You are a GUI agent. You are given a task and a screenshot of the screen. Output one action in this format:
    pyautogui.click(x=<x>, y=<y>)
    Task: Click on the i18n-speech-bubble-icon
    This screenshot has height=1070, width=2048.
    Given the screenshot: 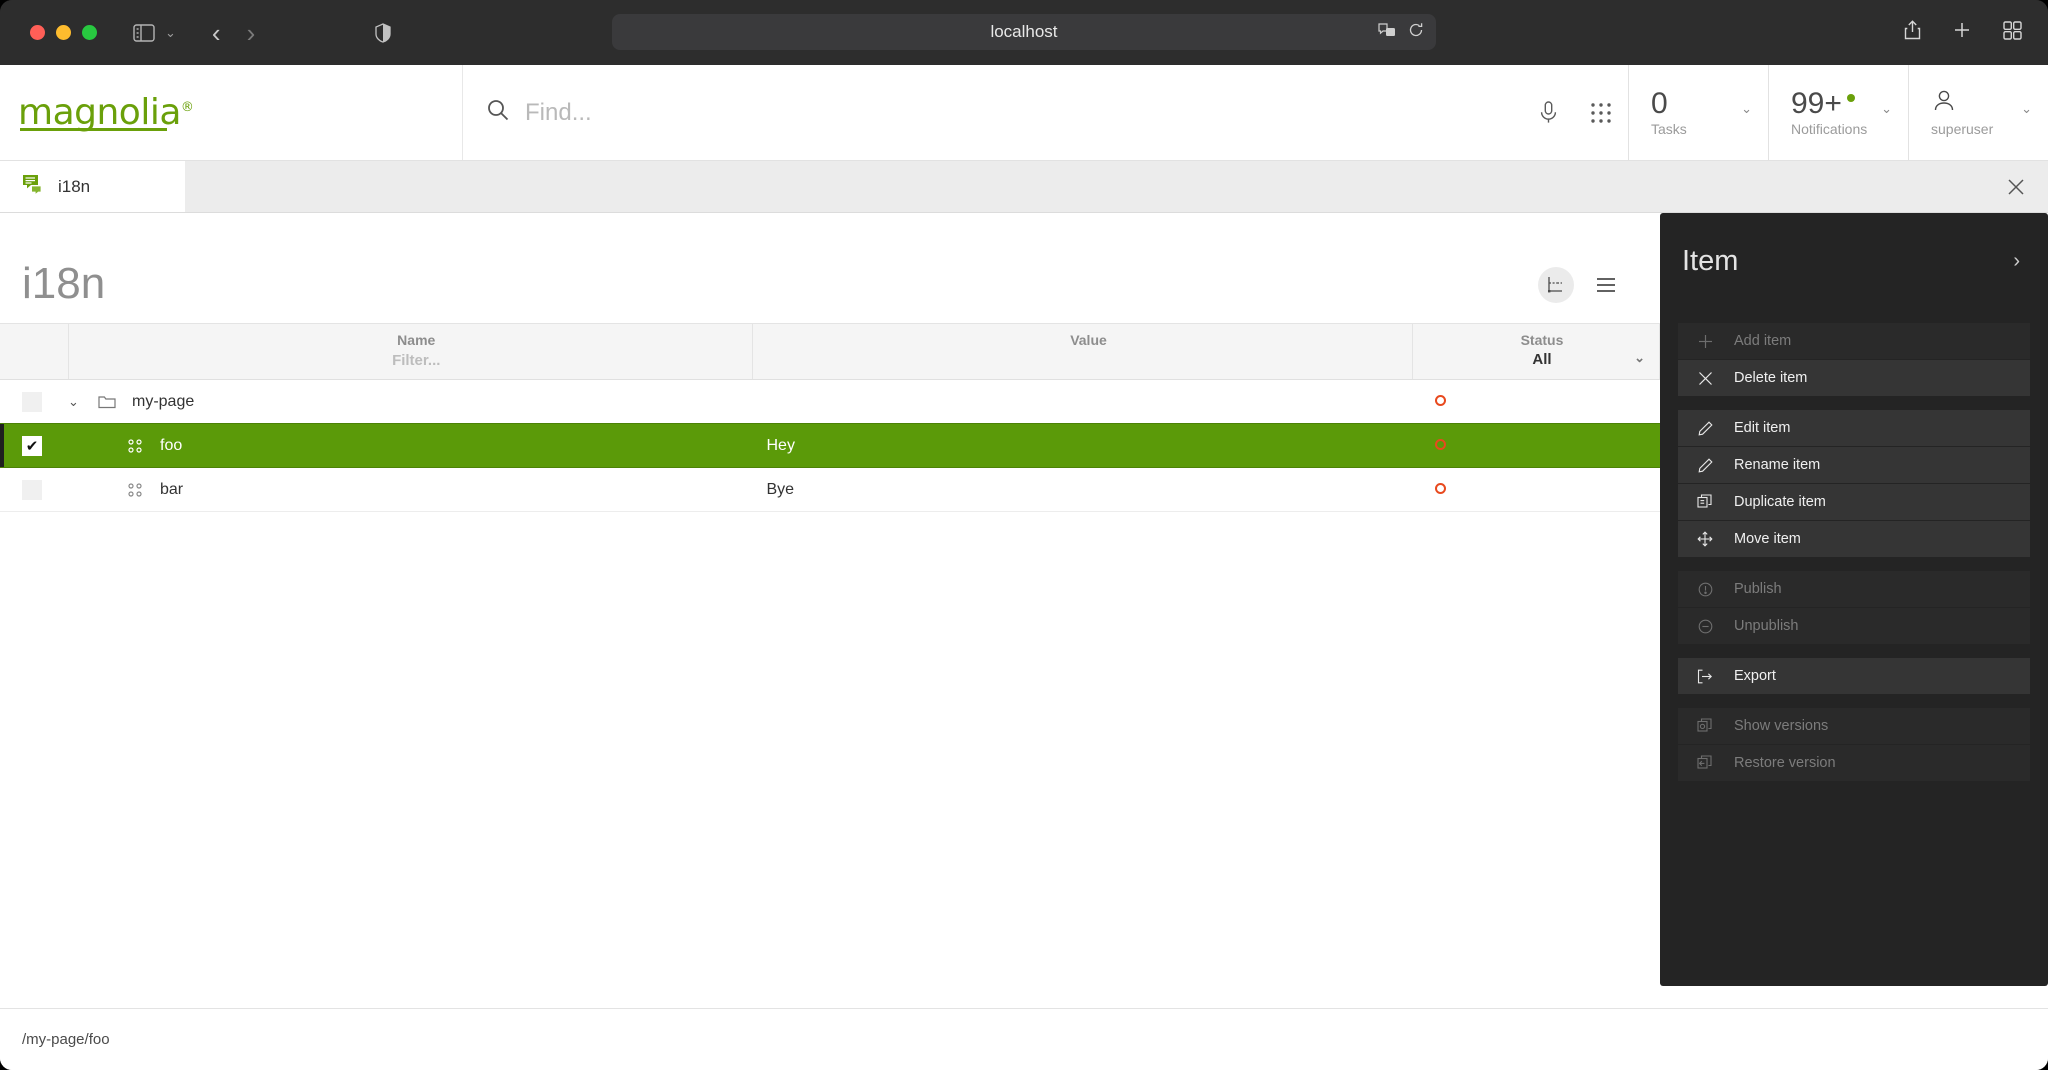 What is the action you would take?
    pyautogui.click(x=33, y=186)
    